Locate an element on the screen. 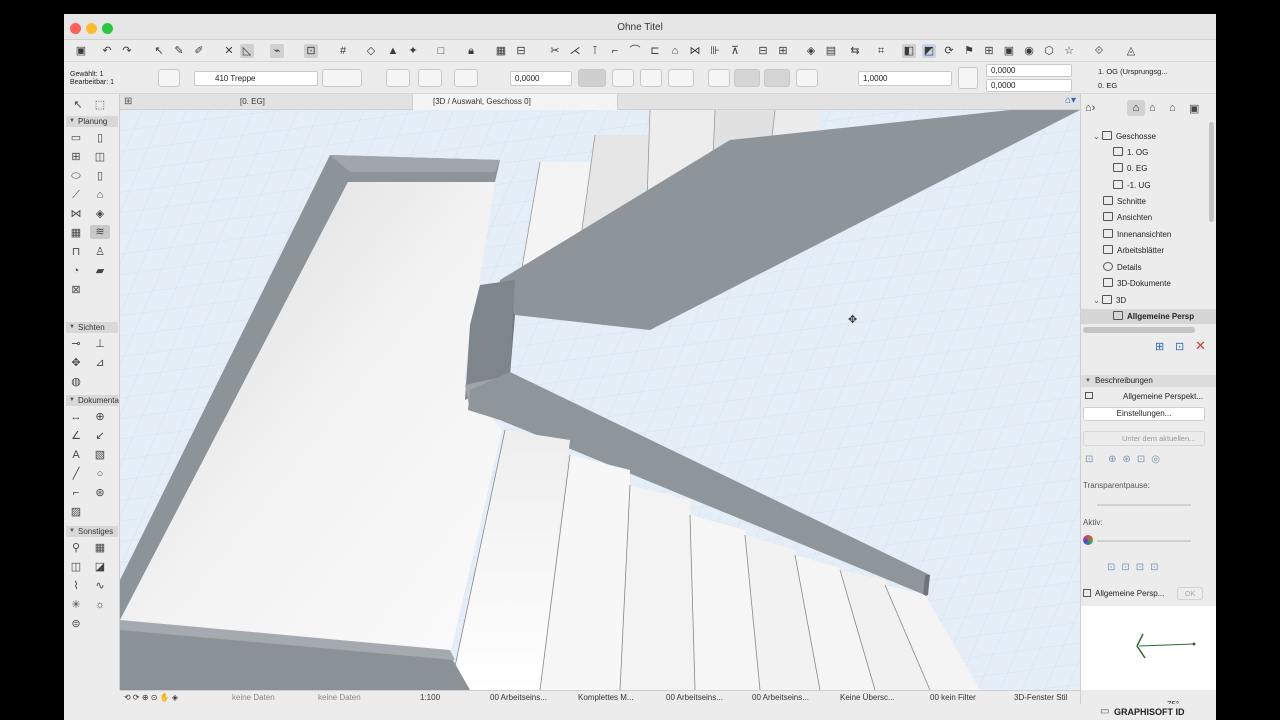 Image resolution: width=1280 pixels, height=720 pixels. arc-tool-icon: ∿ is located at coordinates (100, 586).